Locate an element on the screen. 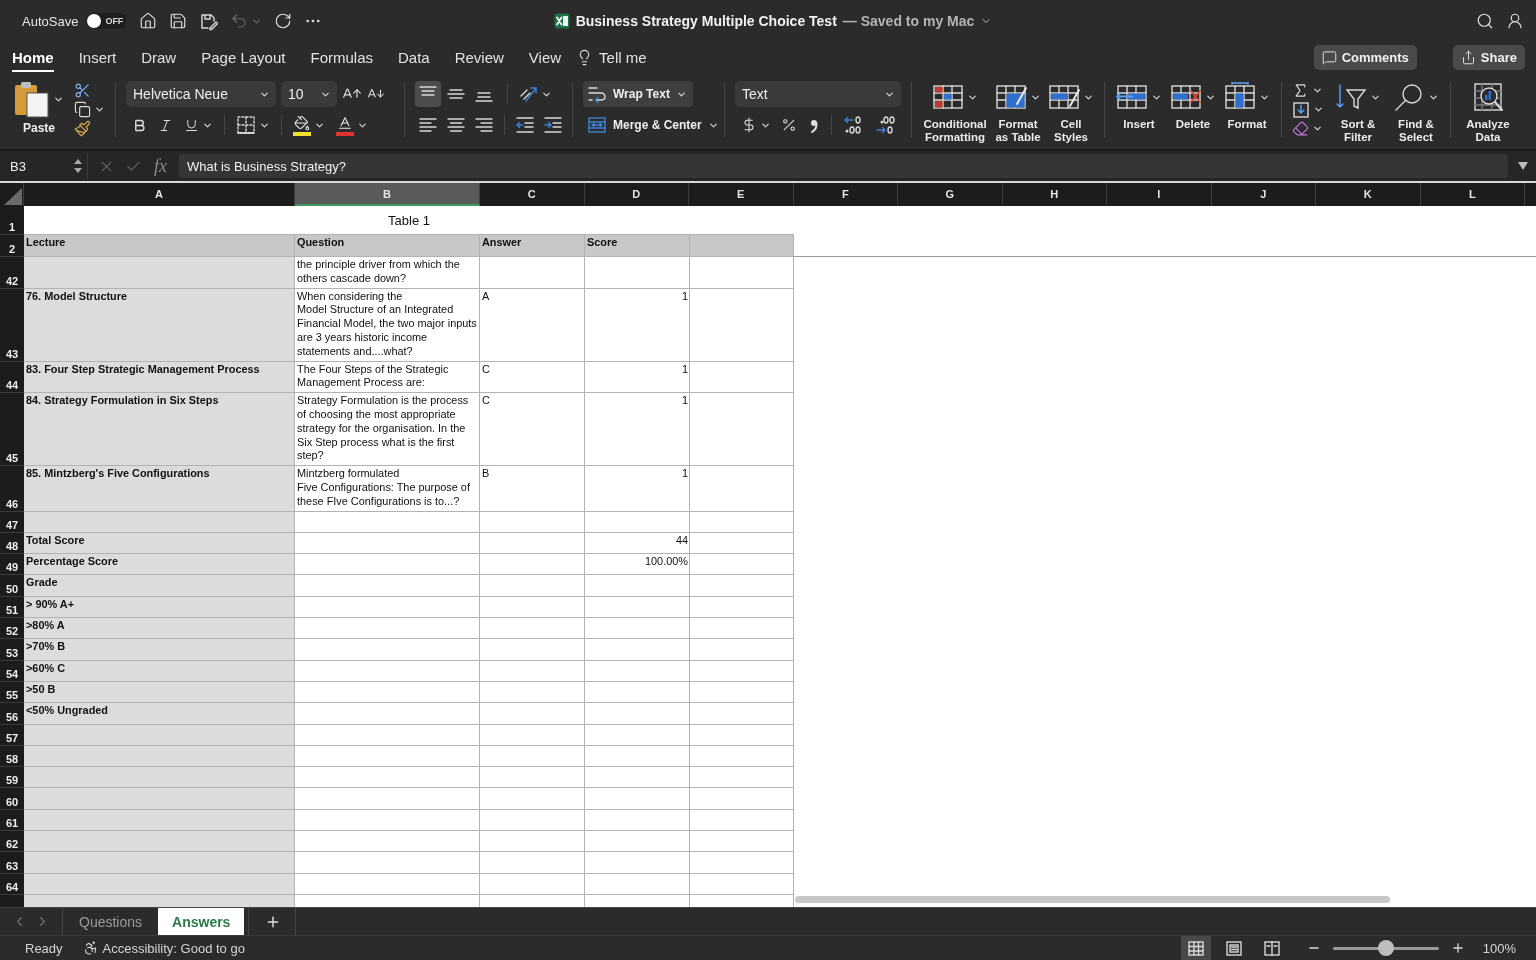 Image resolution: width=1536 pixels, height=960 pixels. search-button: Find & Select is located at coordinates (1416, 110).